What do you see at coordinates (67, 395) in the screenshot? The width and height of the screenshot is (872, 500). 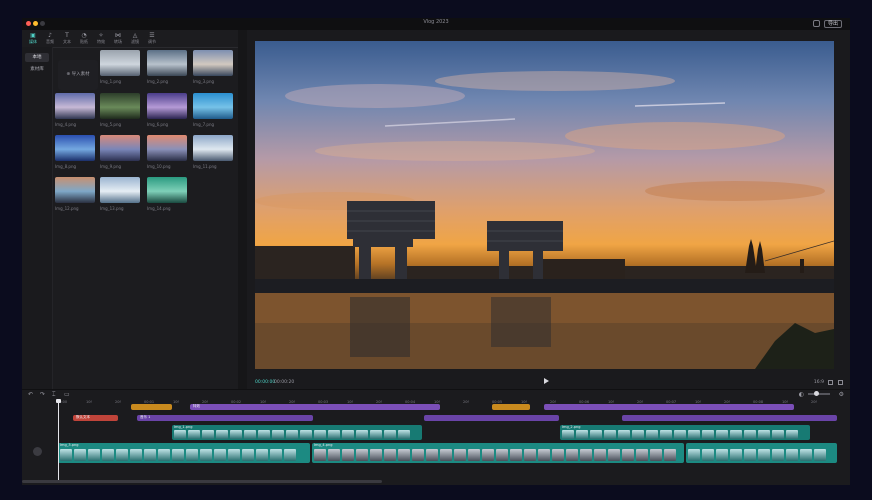 I see `delete-icon: ▭` at bounding box center [67, 395].